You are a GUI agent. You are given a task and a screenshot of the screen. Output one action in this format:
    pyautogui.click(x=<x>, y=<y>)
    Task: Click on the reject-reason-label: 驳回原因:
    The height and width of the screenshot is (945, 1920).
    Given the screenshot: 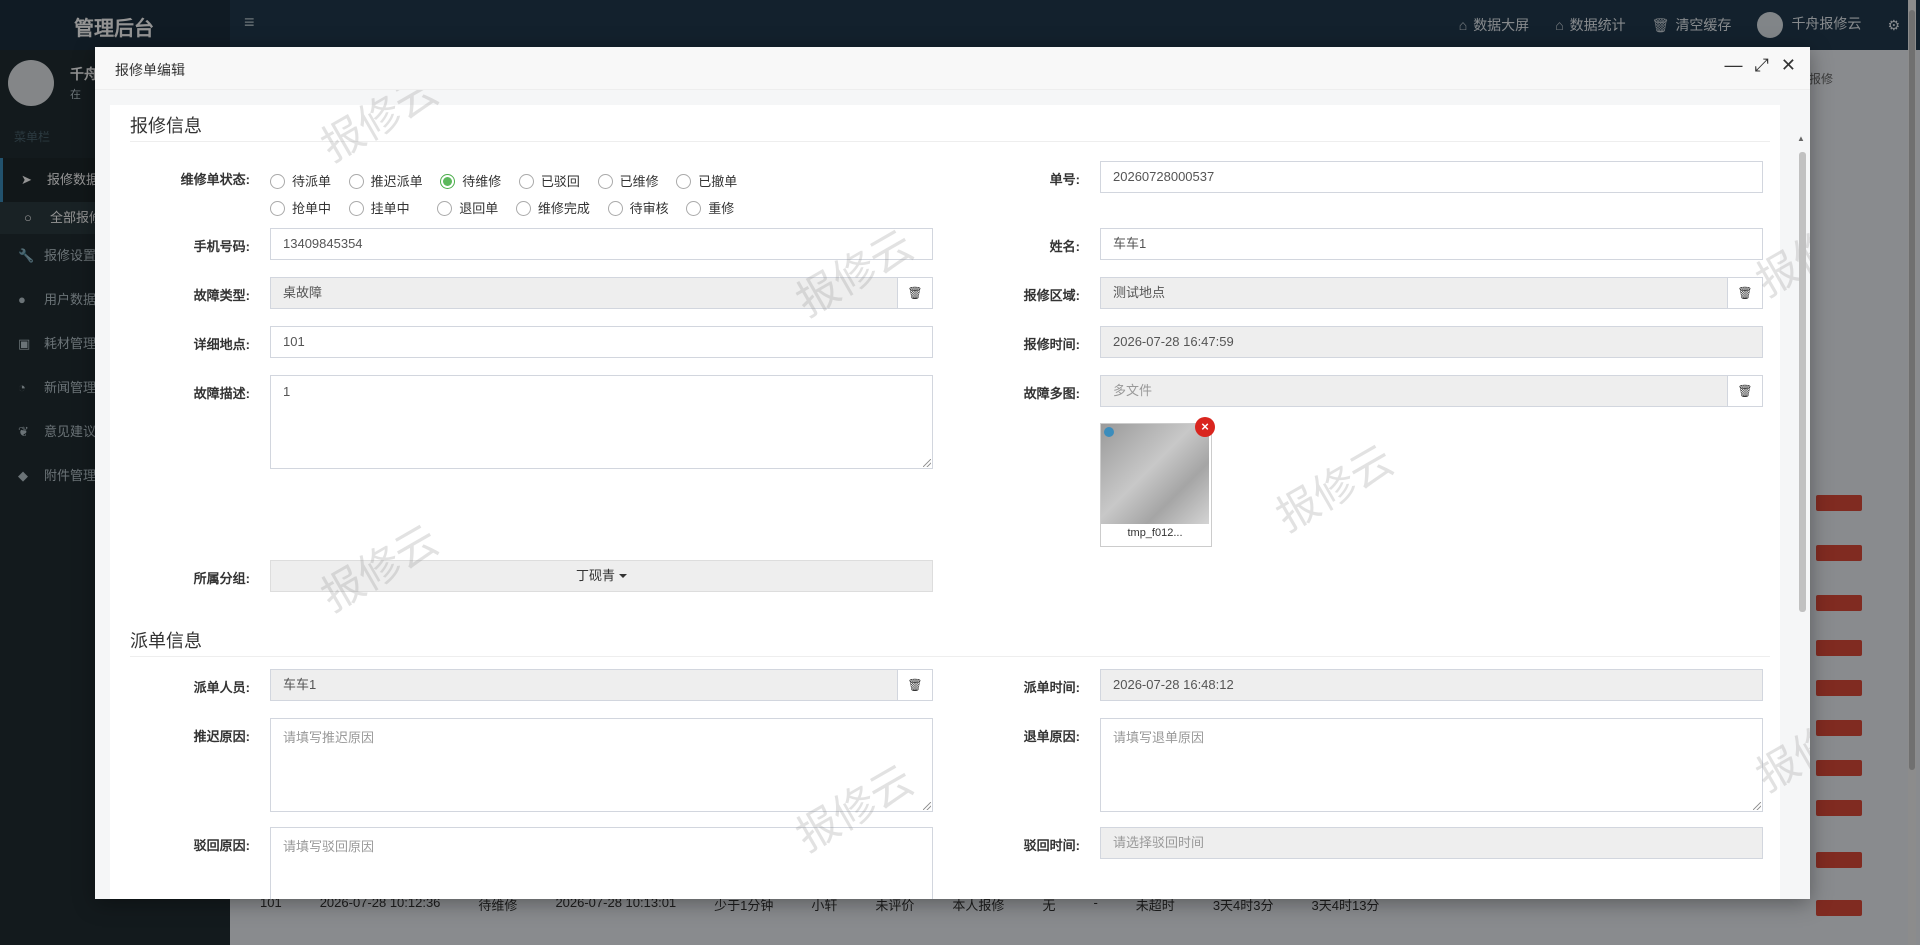 What is the action you would take?
    pyautogui.click(x=221, y=845)
    